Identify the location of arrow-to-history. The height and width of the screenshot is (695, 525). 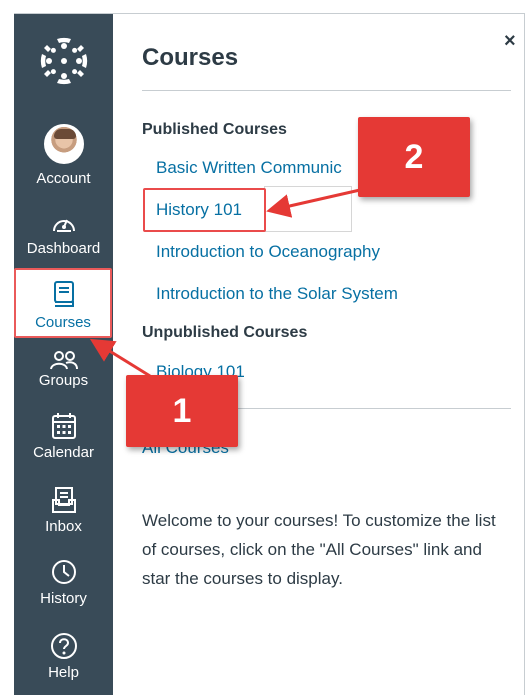
(313, 203).